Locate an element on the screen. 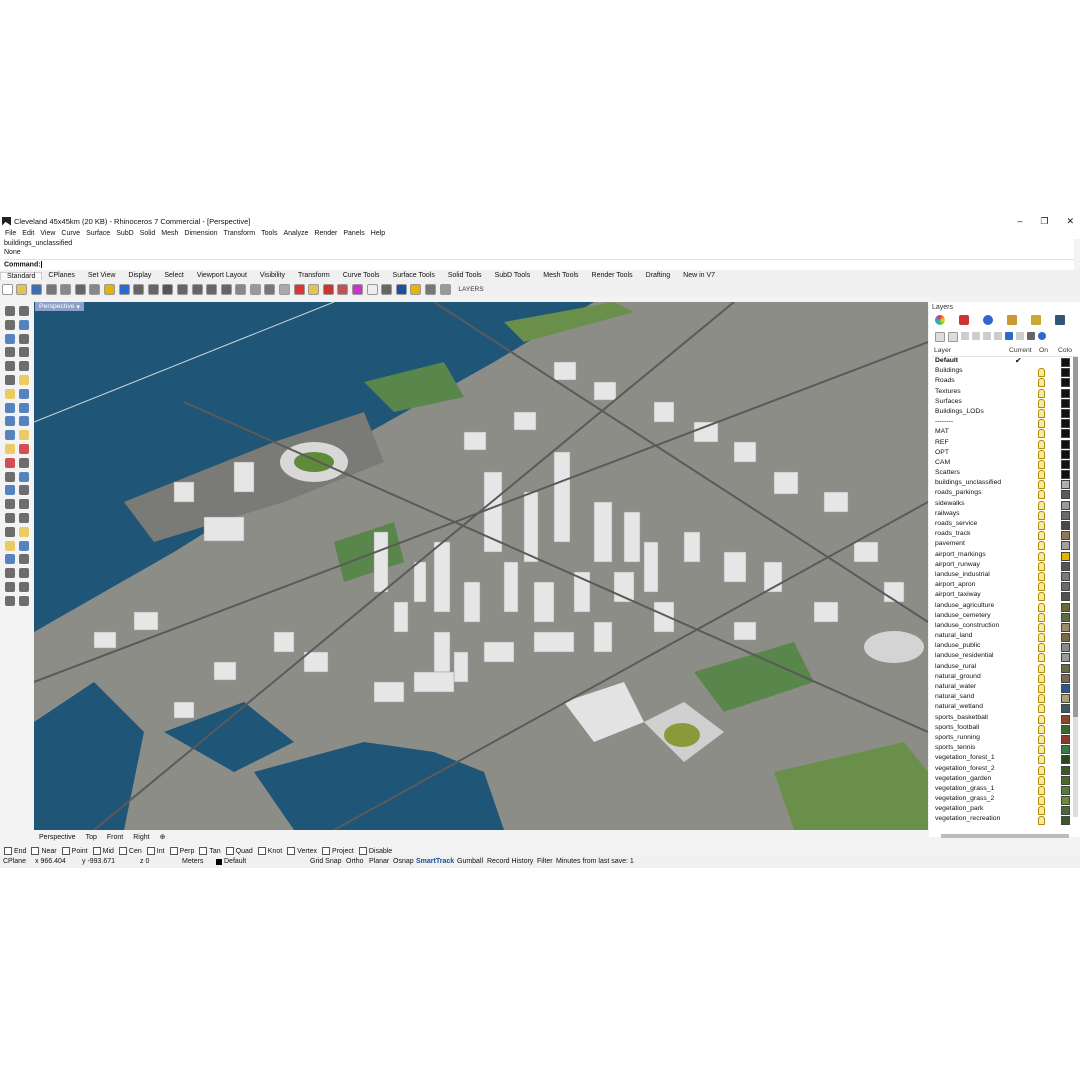  tab-visibility: Visibility is located at coordinates (273, 275).